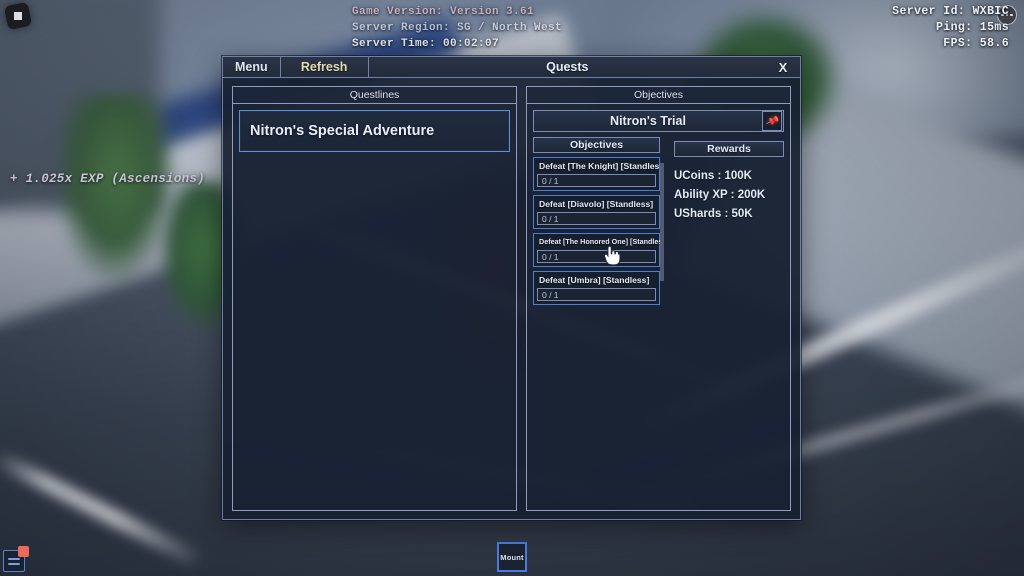  I want to click on tab-objectives: Objectives, so click(596, 145).